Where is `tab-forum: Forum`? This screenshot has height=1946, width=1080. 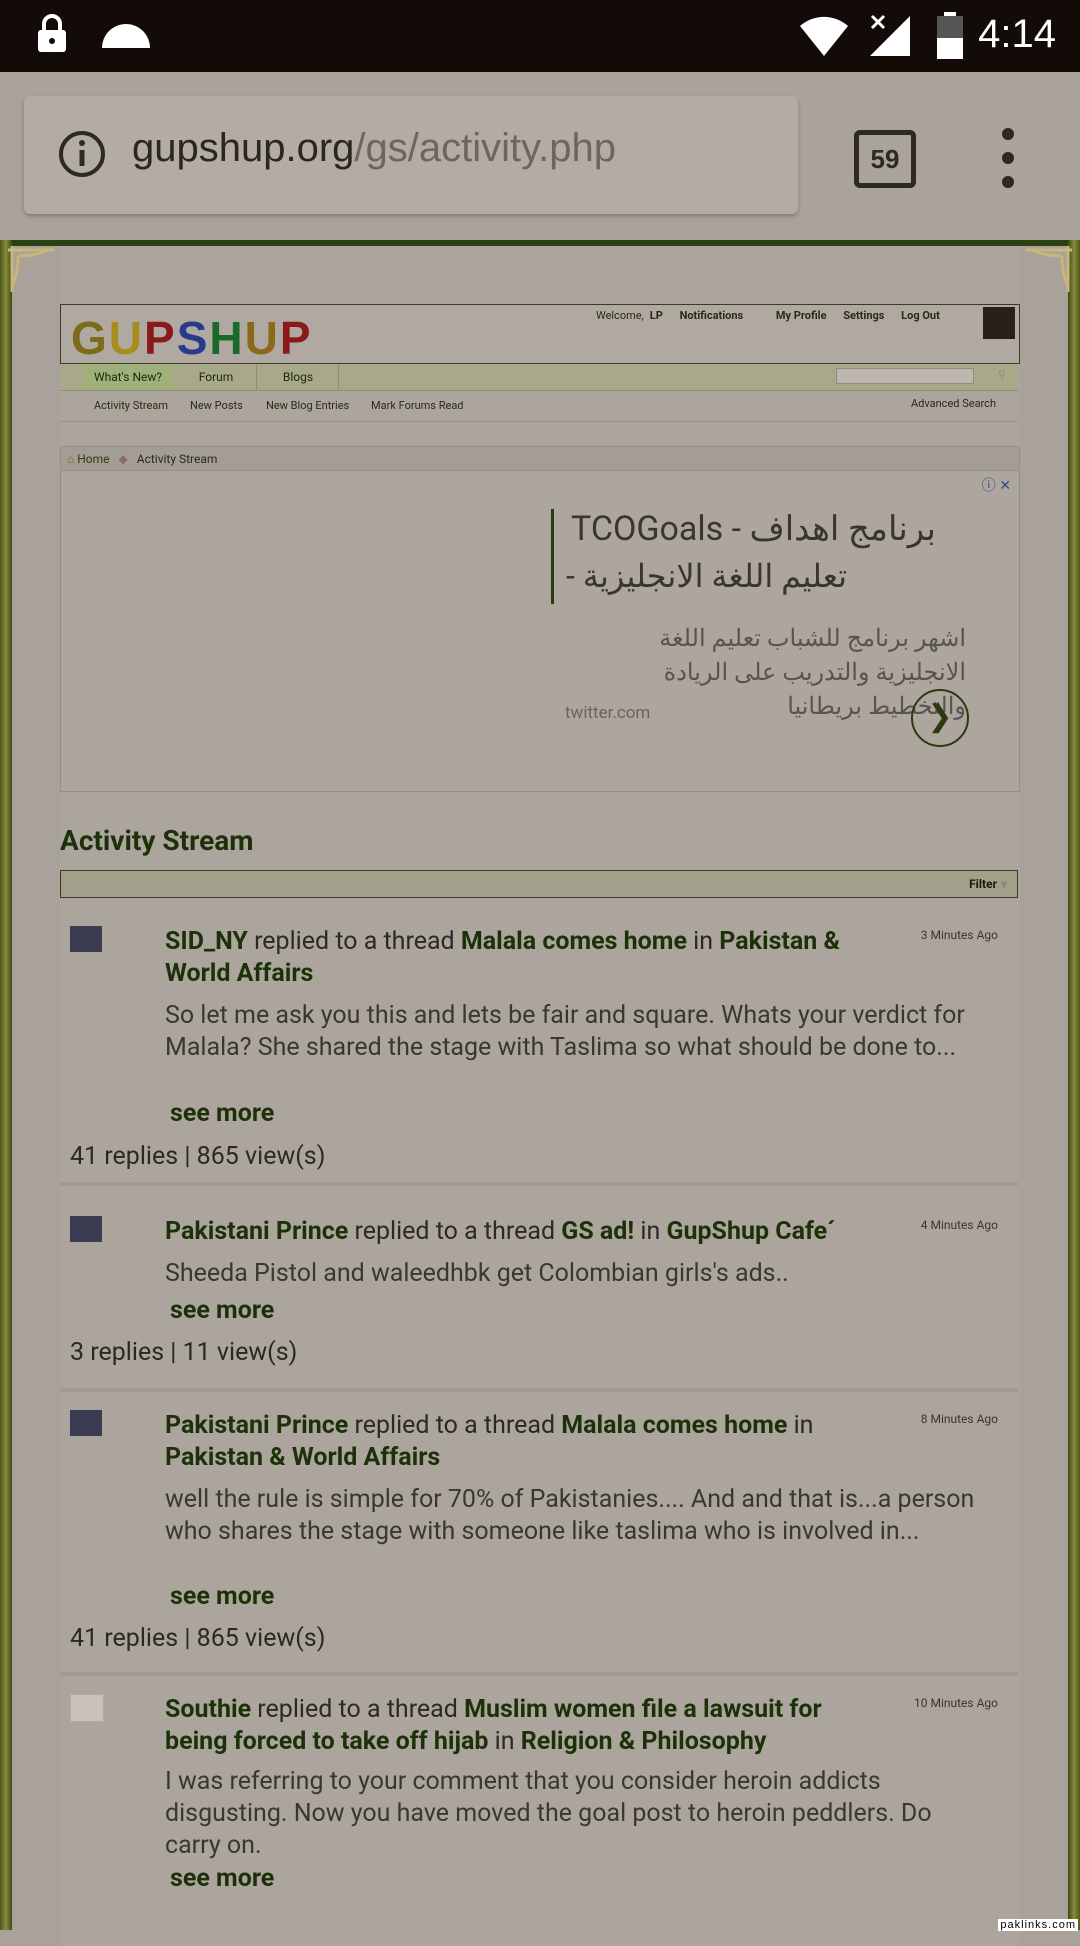
tab-forum: Forum is located at coordinates (216, 377).